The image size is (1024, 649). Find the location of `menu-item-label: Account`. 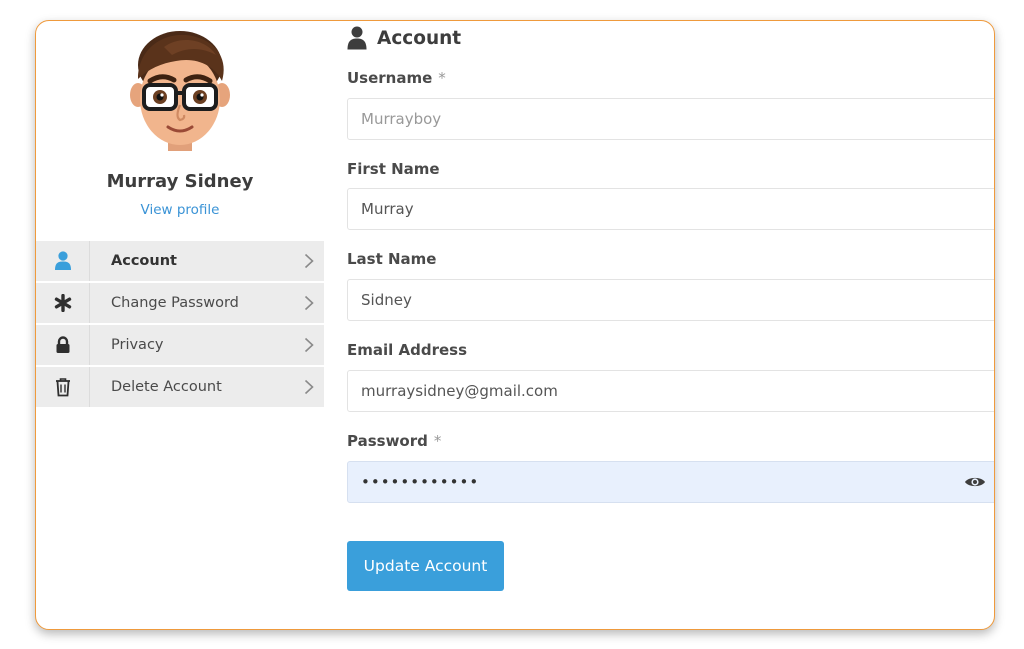

menu-item-label: Account is located at coordinates (144, 261).